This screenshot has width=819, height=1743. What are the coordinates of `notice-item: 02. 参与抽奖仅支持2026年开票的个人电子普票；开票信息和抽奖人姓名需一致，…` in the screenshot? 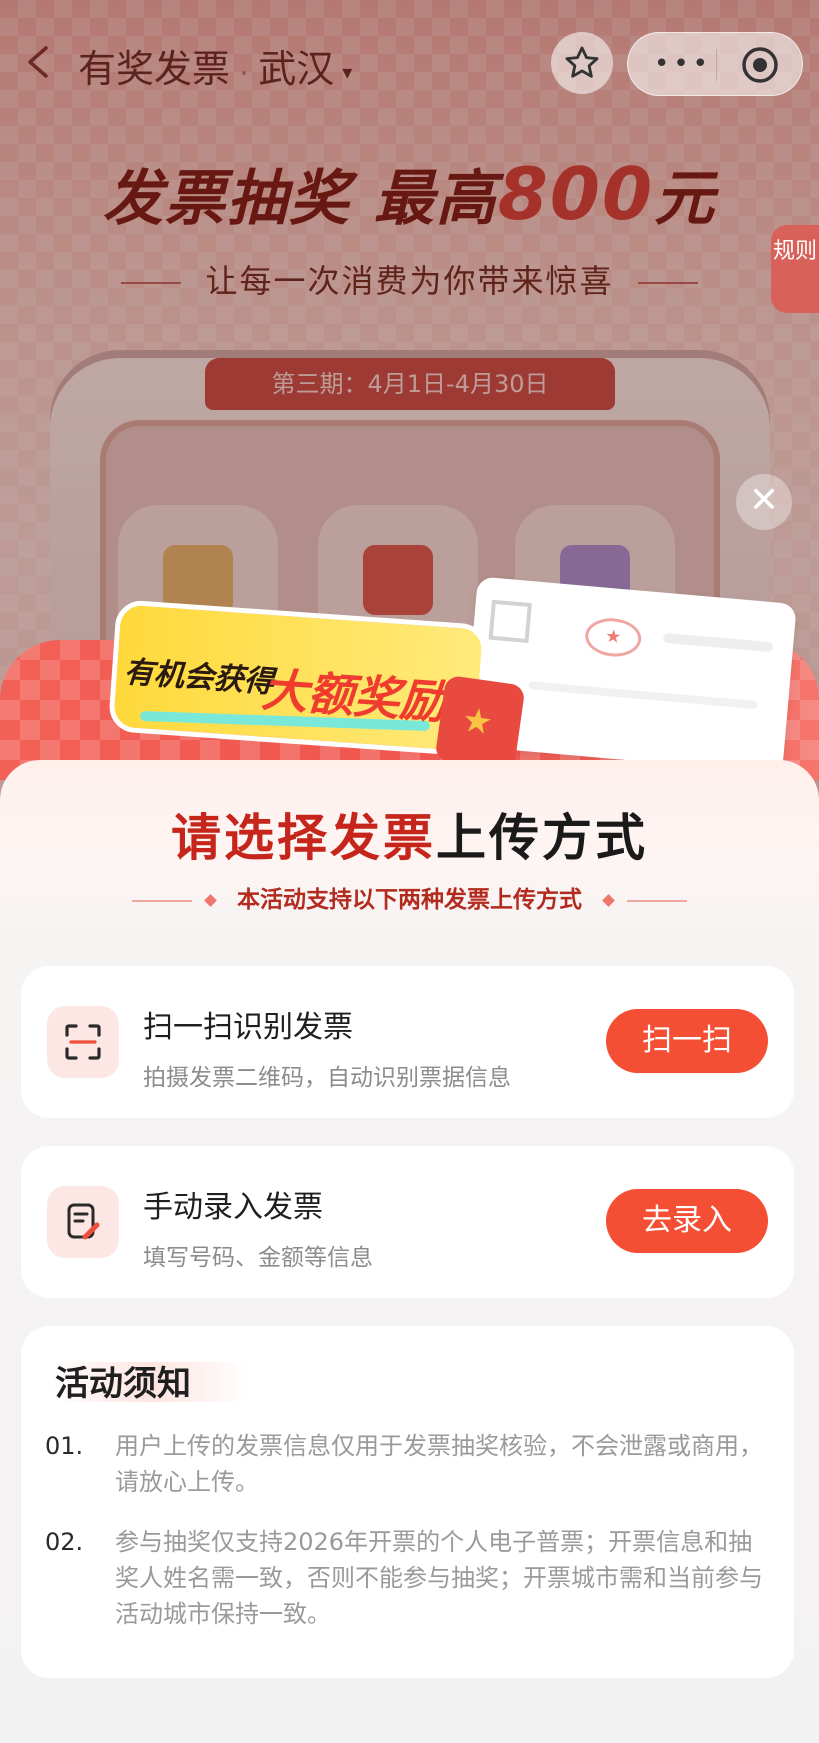 It's located at (410, 1578).